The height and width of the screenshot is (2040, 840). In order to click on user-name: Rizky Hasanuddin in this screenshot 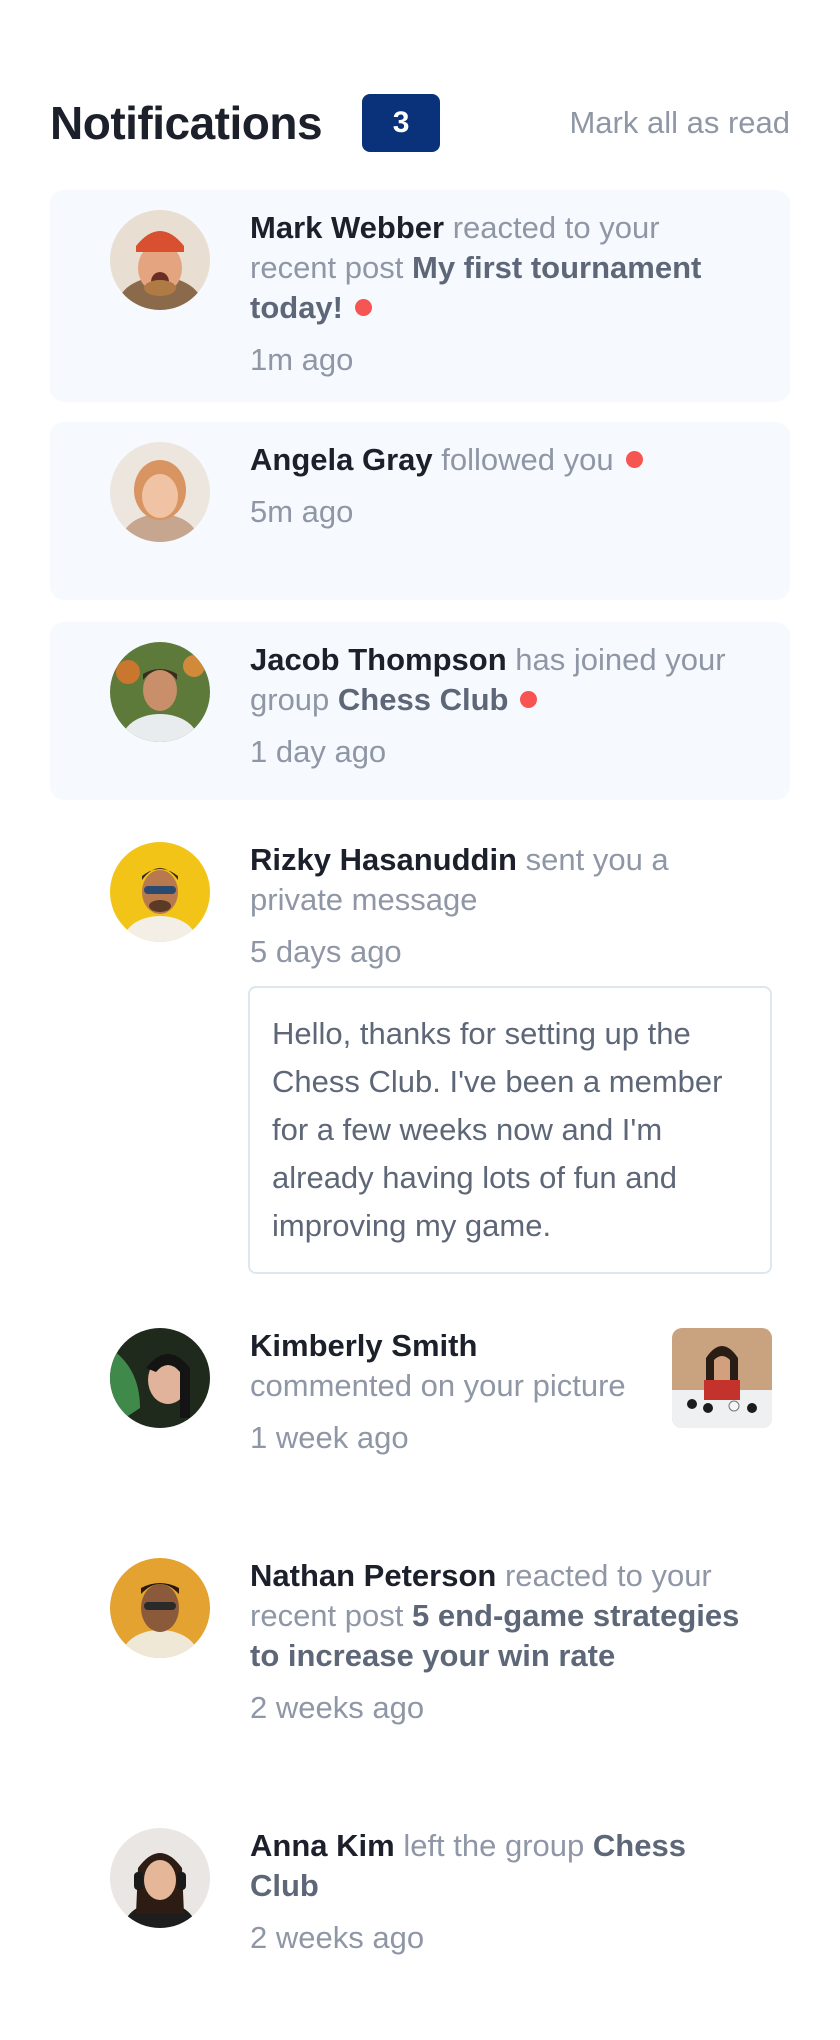, I will do `click(383, 859)`.